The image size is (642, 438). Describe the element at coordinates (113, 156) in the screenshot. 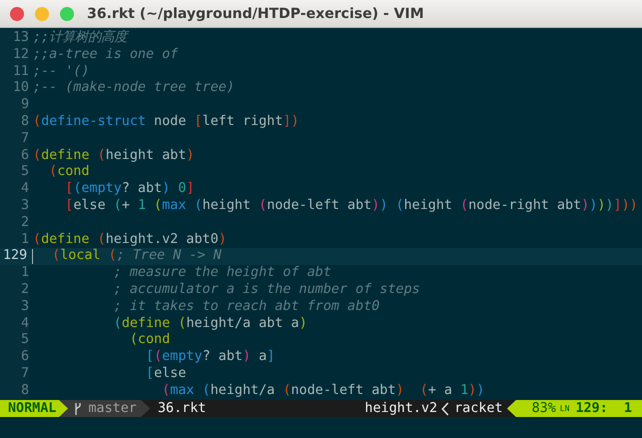

I see `code-line: (define (height abt)` at that location.